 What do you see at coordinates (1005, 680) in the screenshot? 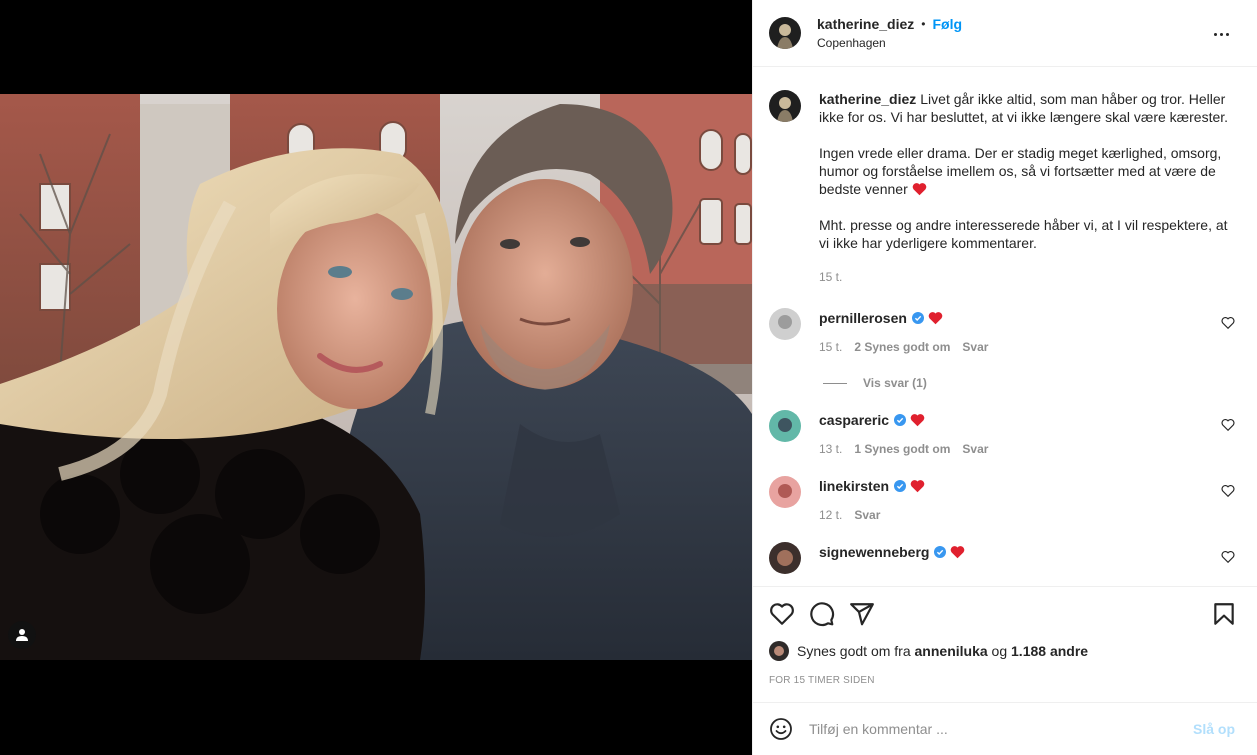
I see `post-timestamp: FOR 15 TIMER SIDEN` at bounding box center [1005, 680].